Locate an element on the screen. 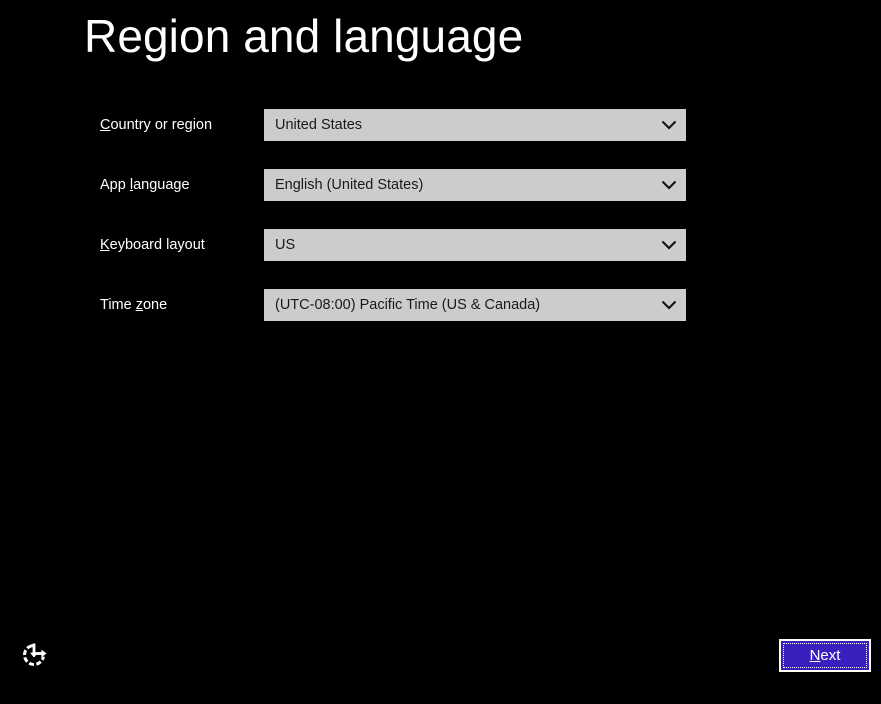 Image resolution: width=881 pixels, height=704 pixels. label-suffix: anguage is located at coordinates (161, 185).